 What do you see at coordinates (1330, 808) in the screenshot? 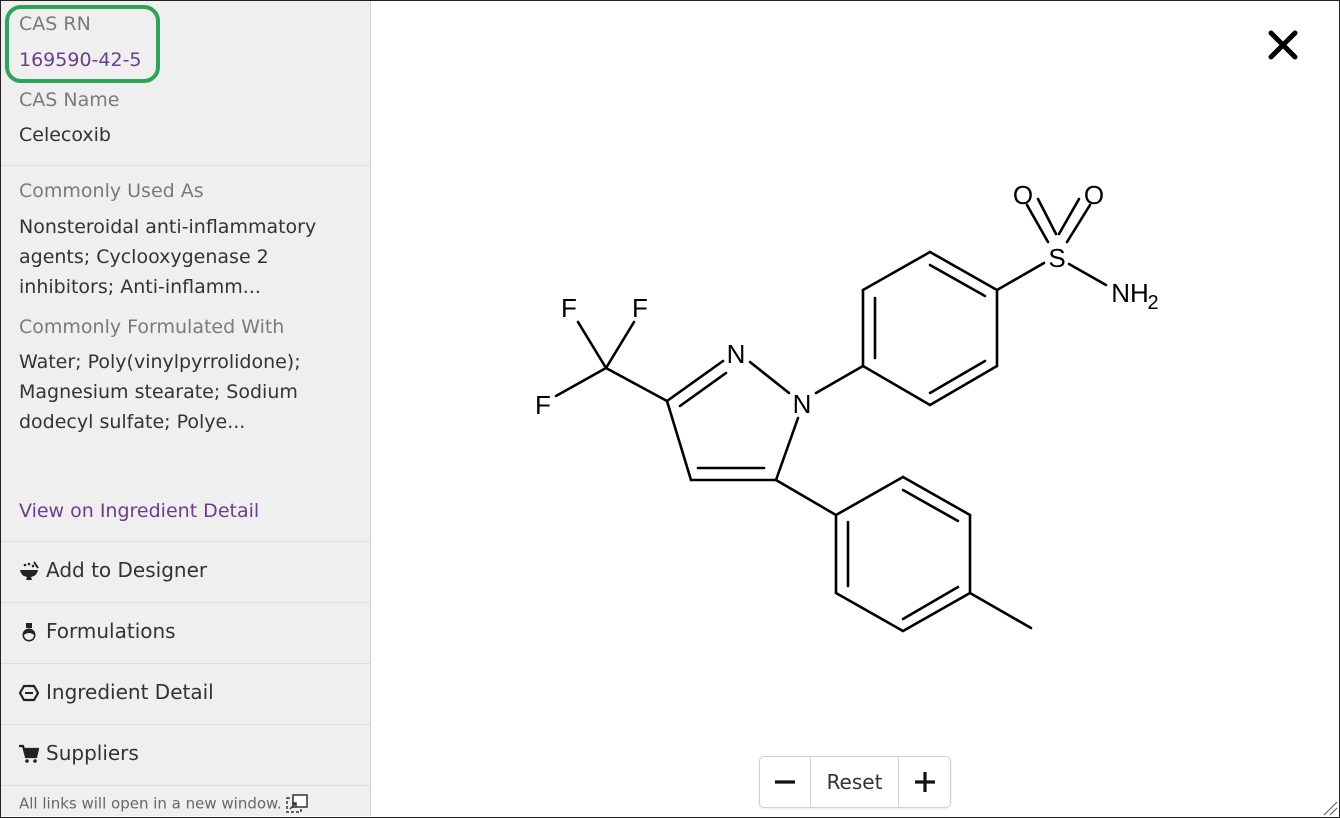
I see `resize-handle-icon` at bounding box center [1330, 808].